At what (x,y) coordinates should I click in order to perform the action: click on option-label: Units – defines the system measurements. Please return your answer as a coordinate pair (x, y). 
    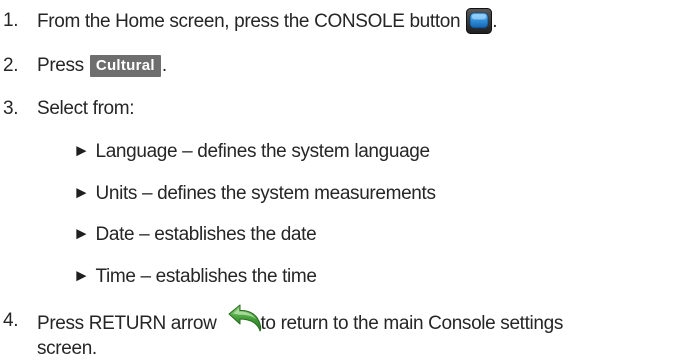
    Looking at the image, I should click on (265, 193).